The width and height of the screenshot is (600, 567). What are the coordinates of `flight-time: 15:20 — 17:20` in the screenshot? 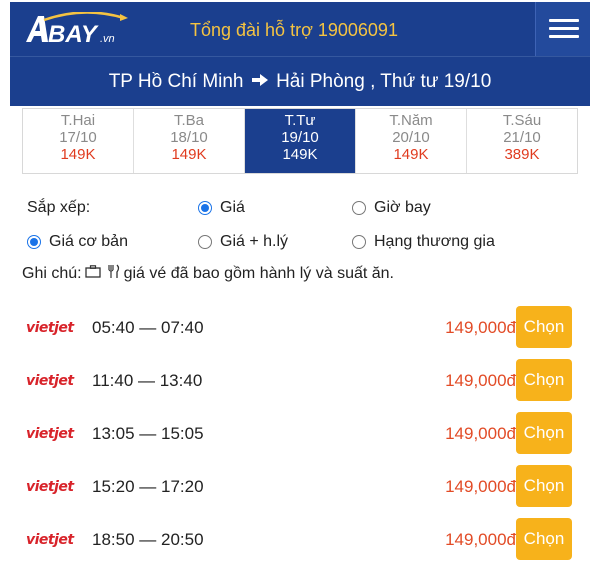 It's located at (148, 486).